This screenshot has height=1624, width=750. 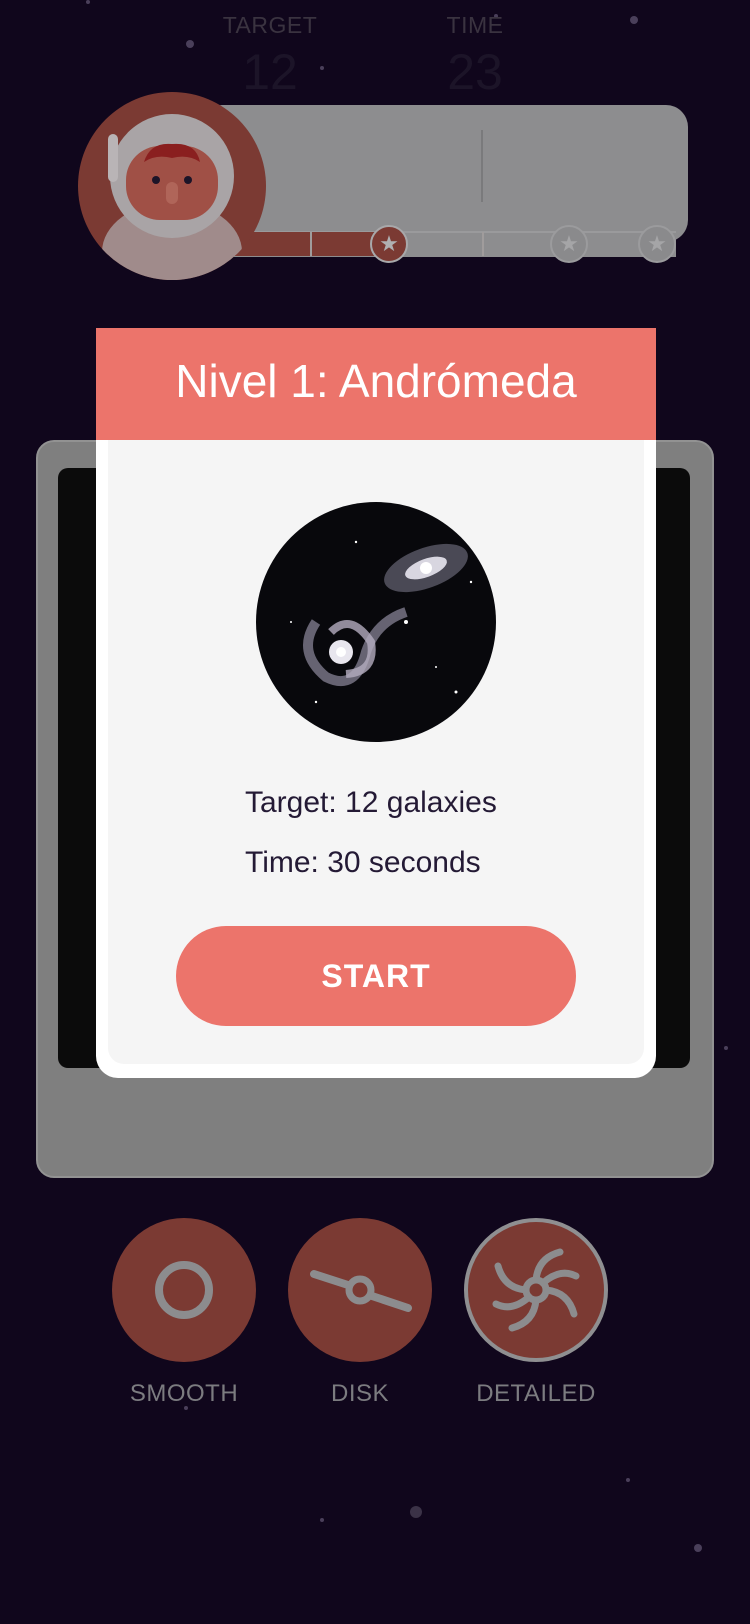 What do you see at coordinates (308, 244) in the screenshot?
I see `progress-fill` at bounding box center [308, 244].